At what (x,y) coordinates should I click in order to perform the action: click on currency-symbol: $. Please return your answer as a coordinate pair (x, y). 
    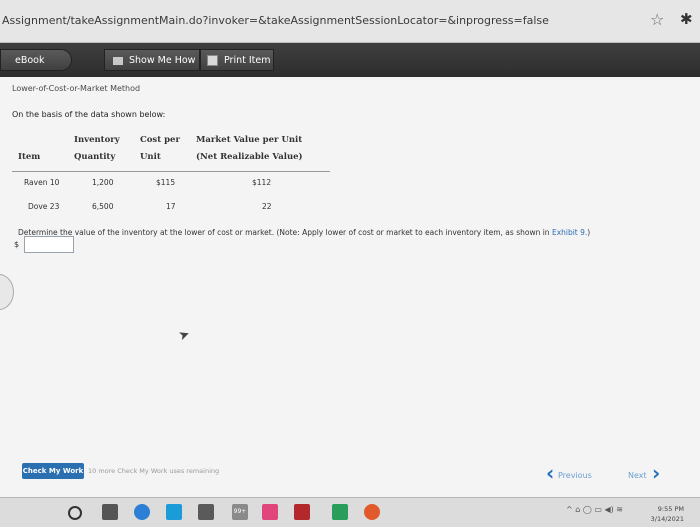
    Looking at the image, I should click on (17, 244).